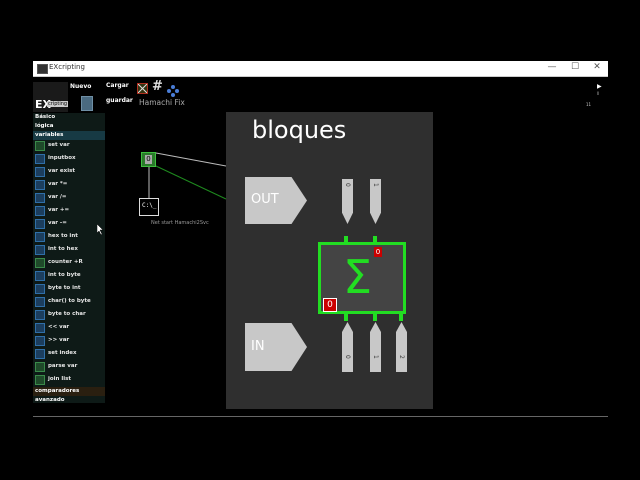  Describe the element at coordinates (100, 229) in the screenshot. I see `mouse-cursor-icon` at that location.